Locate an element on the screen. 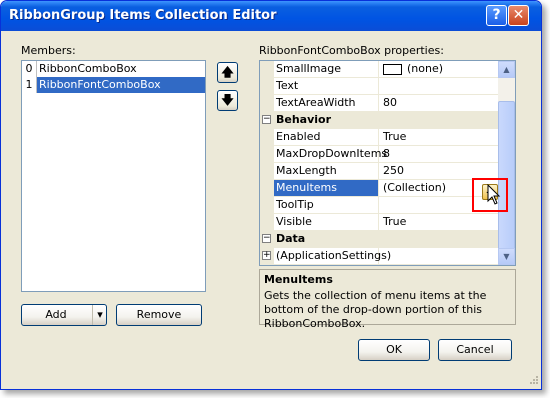 The width and height of the screenshot is (550, 398). help-button: ? is located at coordinates (496, 15).